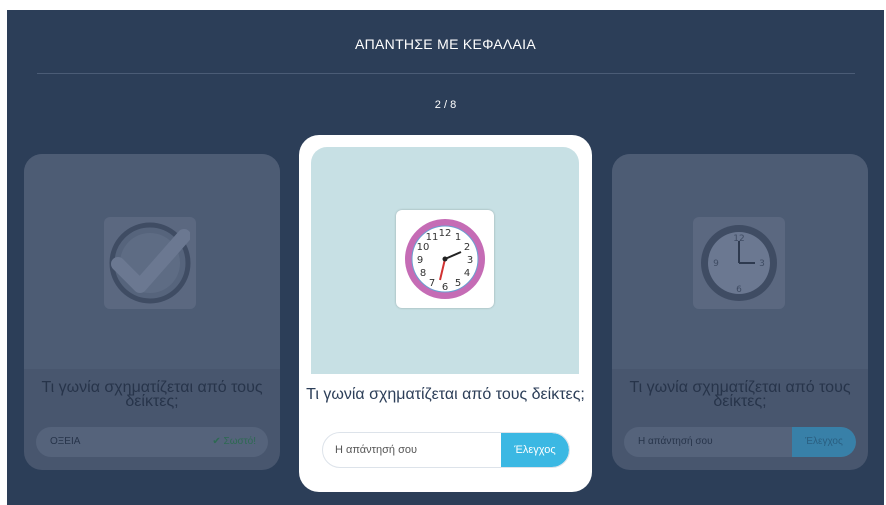 The height and width of the screenshot is (505, 886). What do you see at coordinates (467, 247) in the screenshot?
I see `svg-text: 2` at bounding box center [467, 247].